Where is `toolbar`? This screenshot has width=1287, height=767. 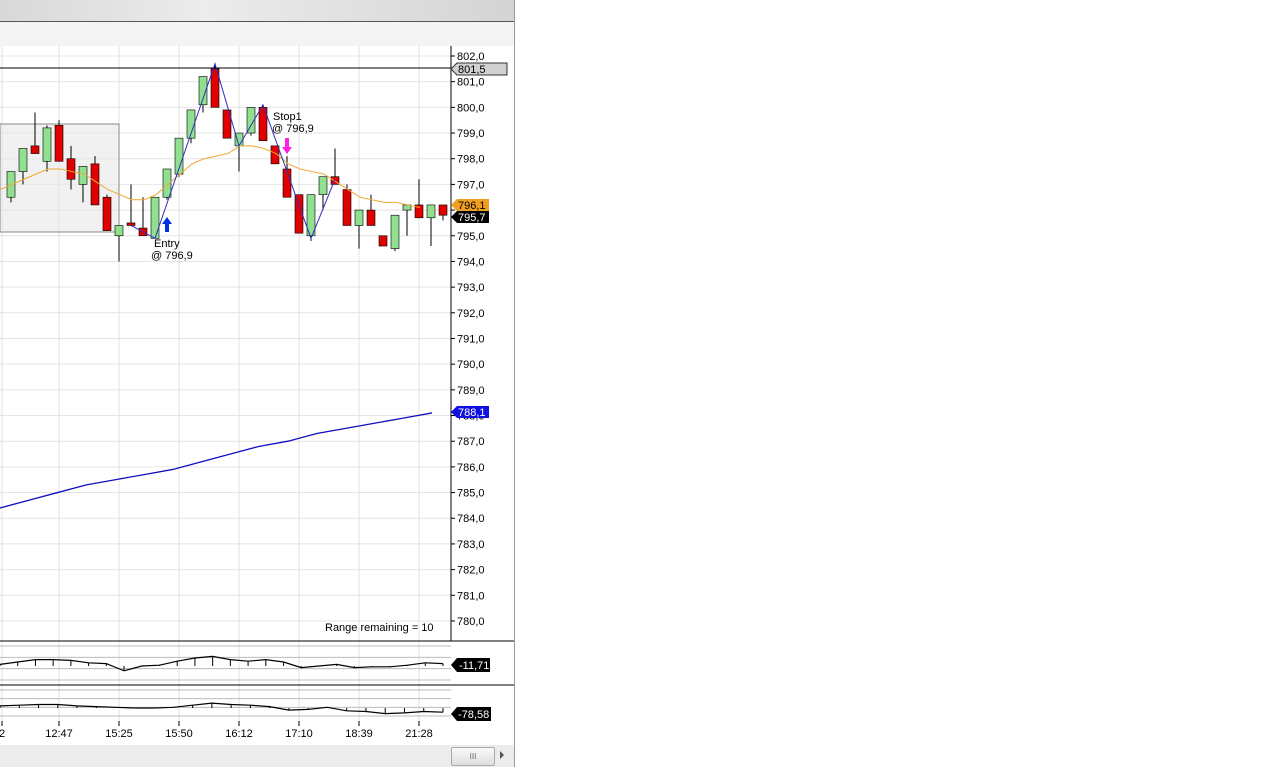 toolbar is located at coordinates (257, 34).